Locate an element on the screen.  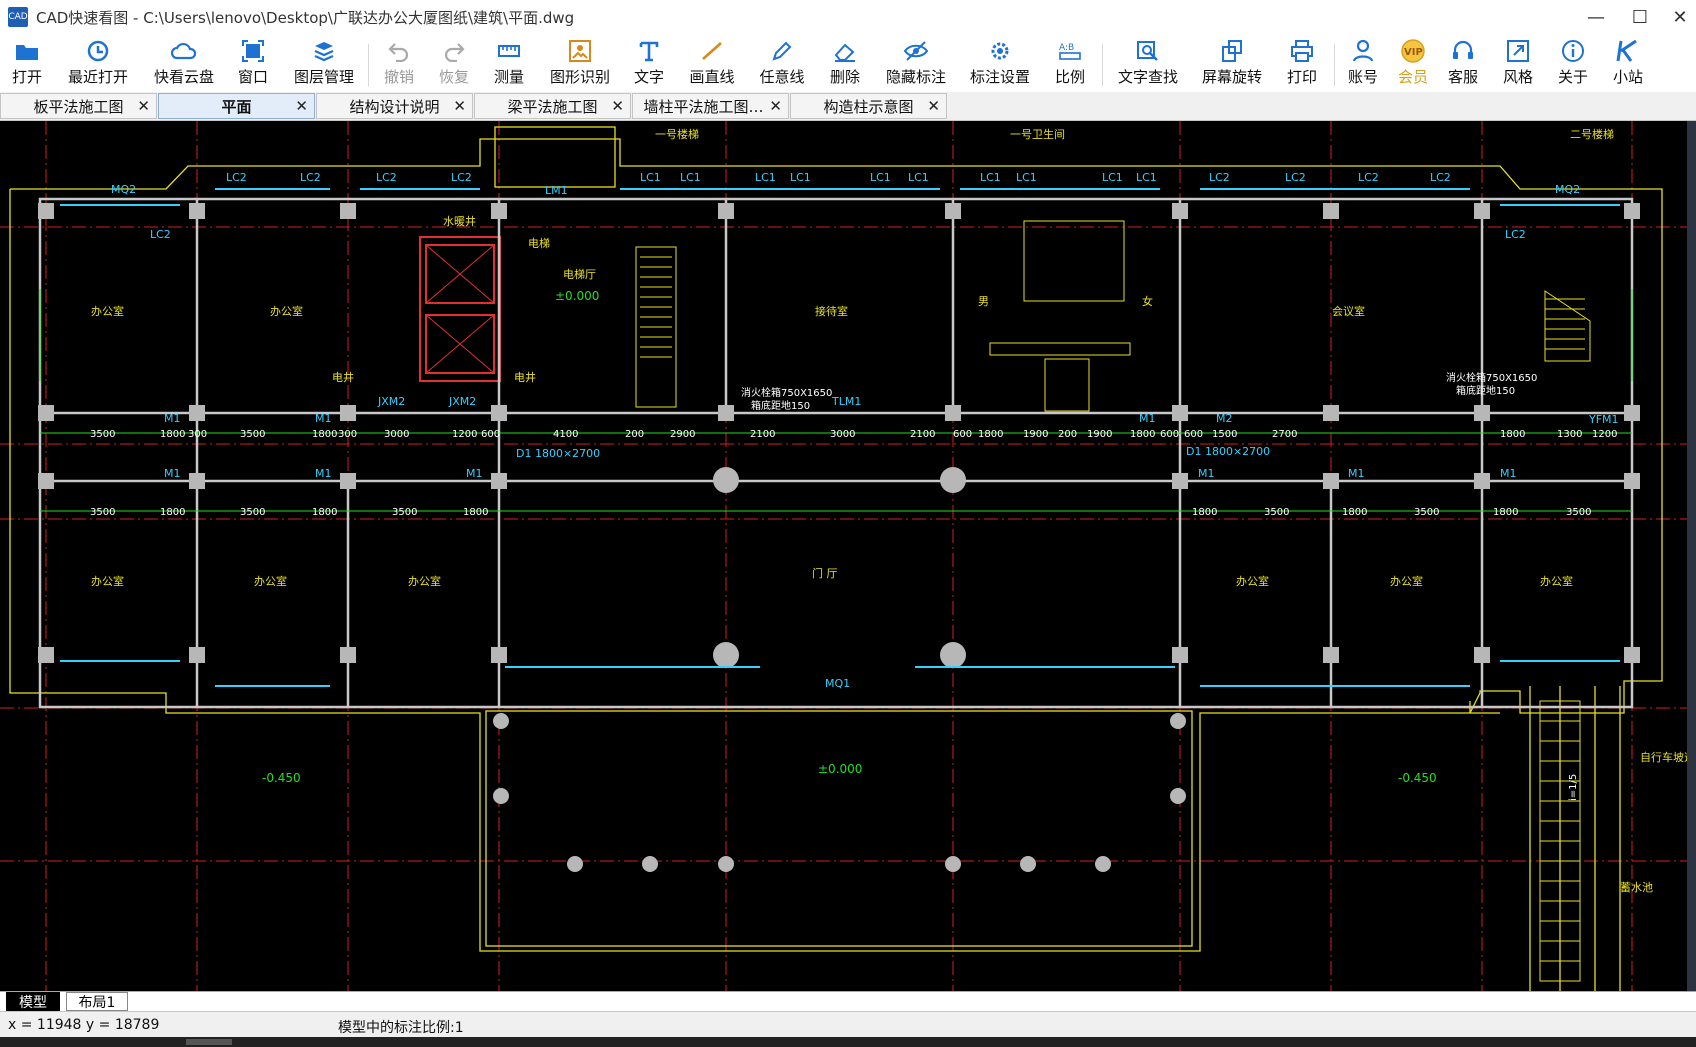
room-label: 接待室 is located at coordinates (831, 311).